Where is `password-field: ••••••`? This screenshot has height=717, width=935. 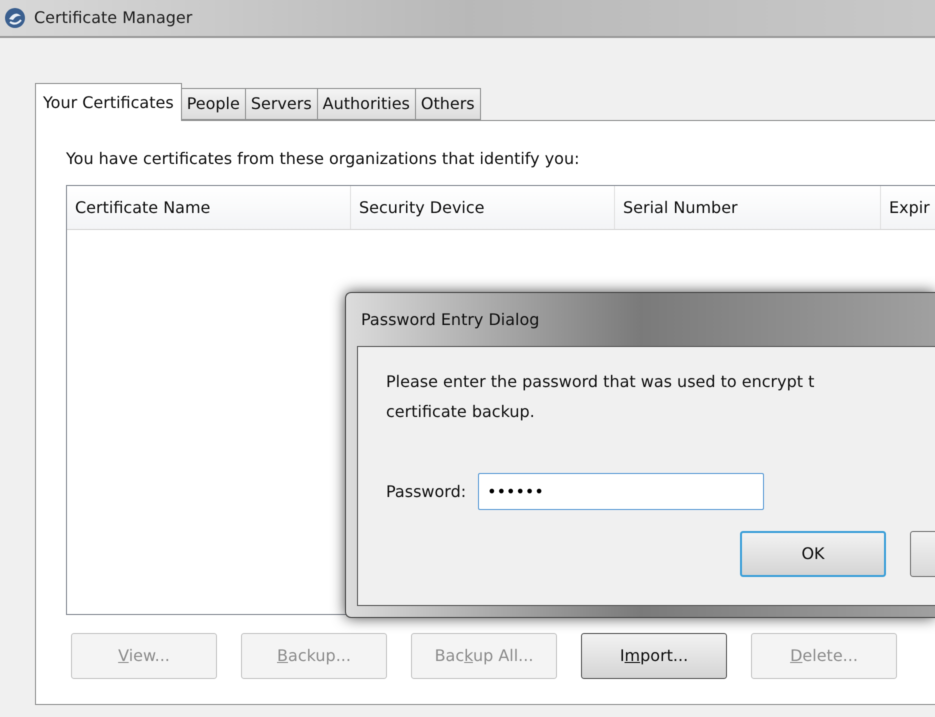 password-field: •••••• is located at coordinates (621, 491).